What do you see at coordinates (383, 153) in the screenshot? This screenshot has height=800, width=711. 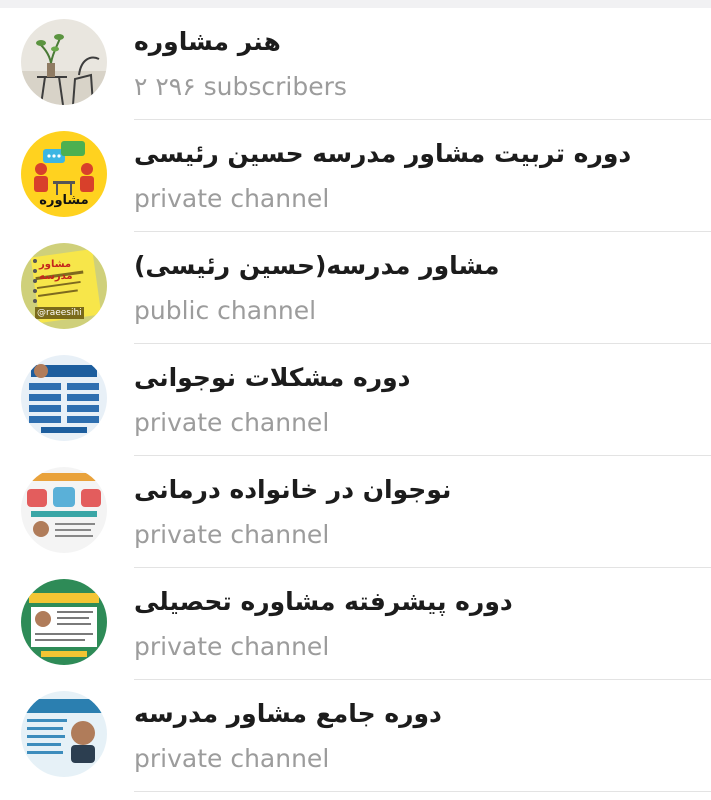 I see `channel-title: دوره تربیت مشاور مدرسه حسین رئیسی` at bounding box center [383, 153].